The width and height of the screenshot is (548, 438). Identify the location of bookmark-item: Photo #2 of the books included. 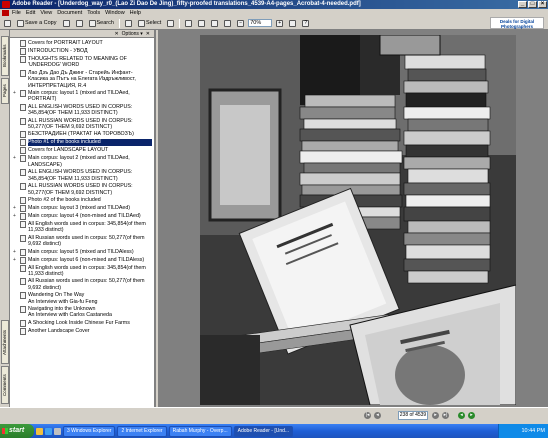
(82, 200).